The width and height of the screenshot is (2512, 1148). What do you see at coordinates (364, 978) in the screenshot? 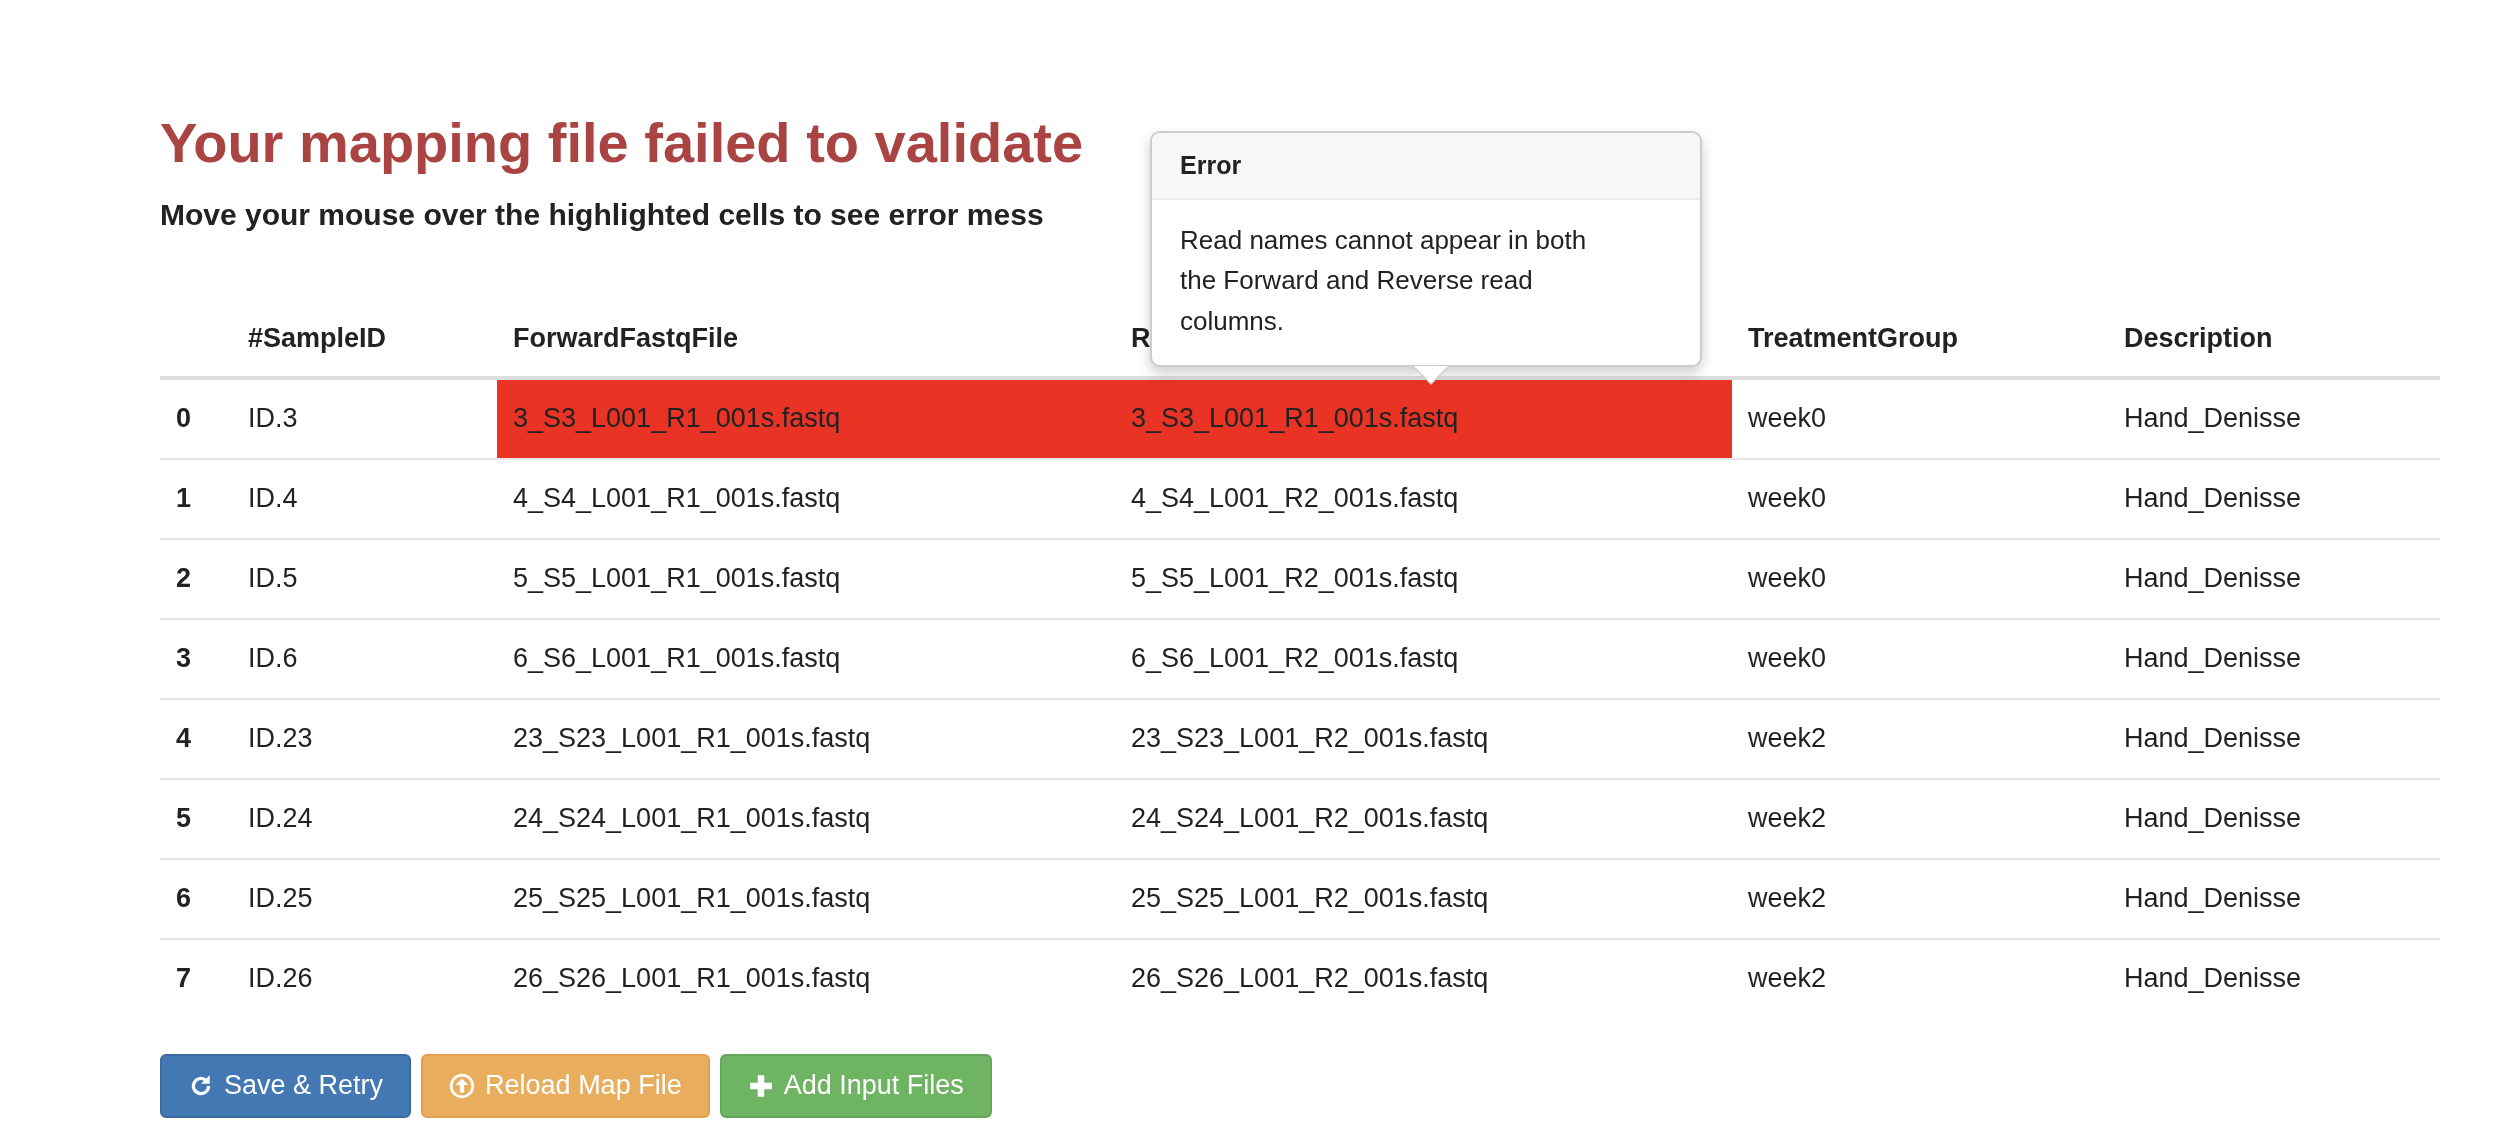
I see `table-cell: ID.26` at bounding box center [364, 978].